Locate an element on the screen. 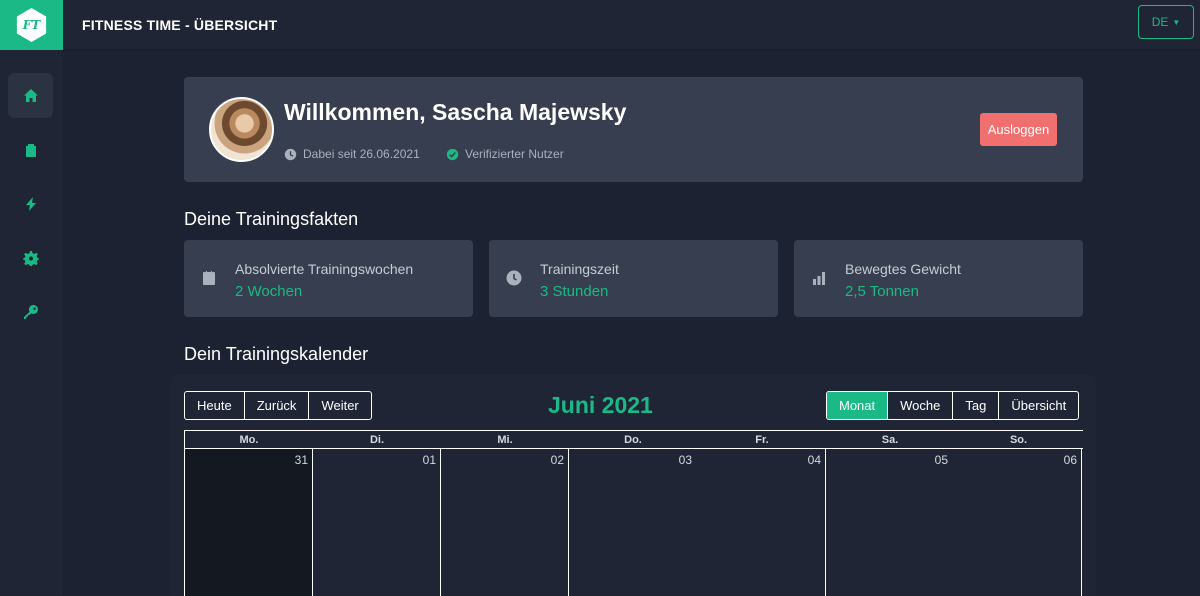 This screenshot has width=1200, height=596. weekday-label: Di. is located at coordinates (377, 440).